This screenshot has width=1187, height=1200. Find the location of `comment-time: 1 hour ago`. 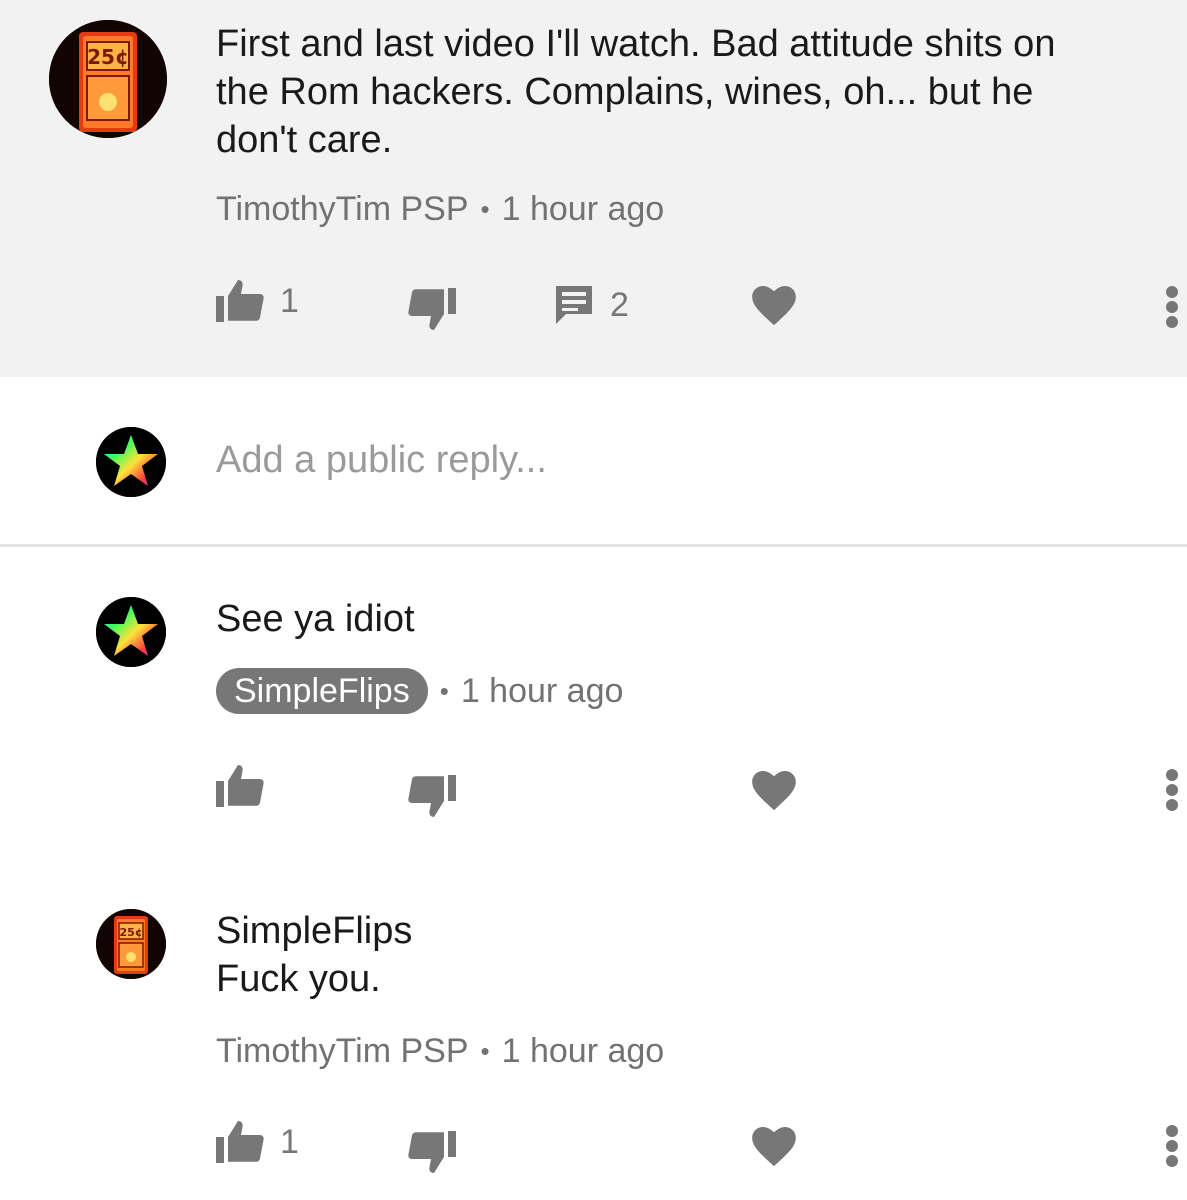

comment-time: 1 hour ago is located at coordinates (583, 209).